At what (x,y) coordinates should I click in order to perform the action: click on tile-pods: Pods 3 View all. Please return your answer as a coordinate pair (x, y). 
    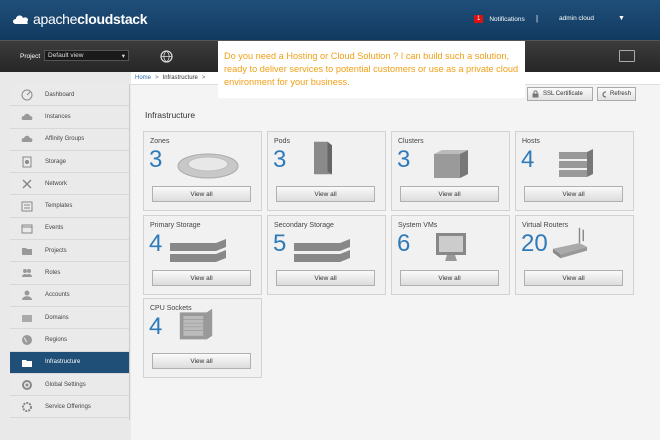
    Looking at the image, I should click on (326, 171).